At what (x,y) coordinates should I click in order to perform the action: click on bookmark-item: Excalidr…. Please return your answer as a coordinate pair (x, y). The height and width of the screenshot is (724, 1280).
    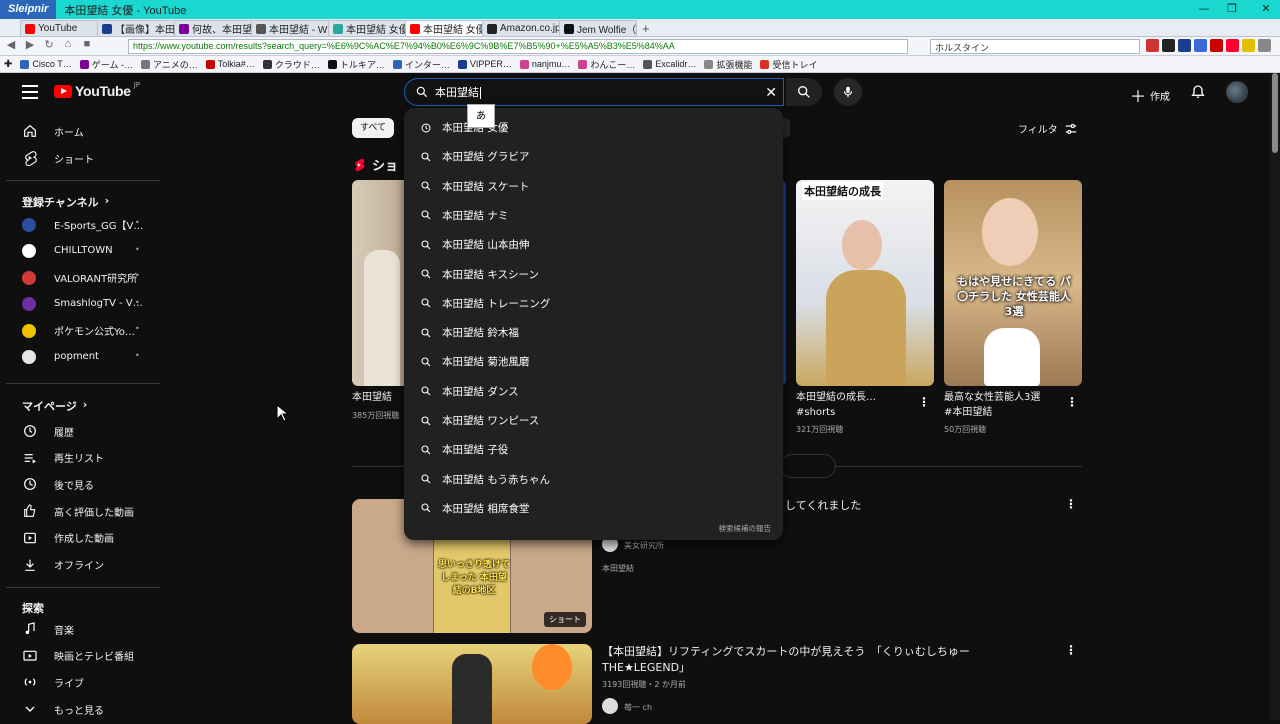
    Looking at the image, I should click on (669, 64).